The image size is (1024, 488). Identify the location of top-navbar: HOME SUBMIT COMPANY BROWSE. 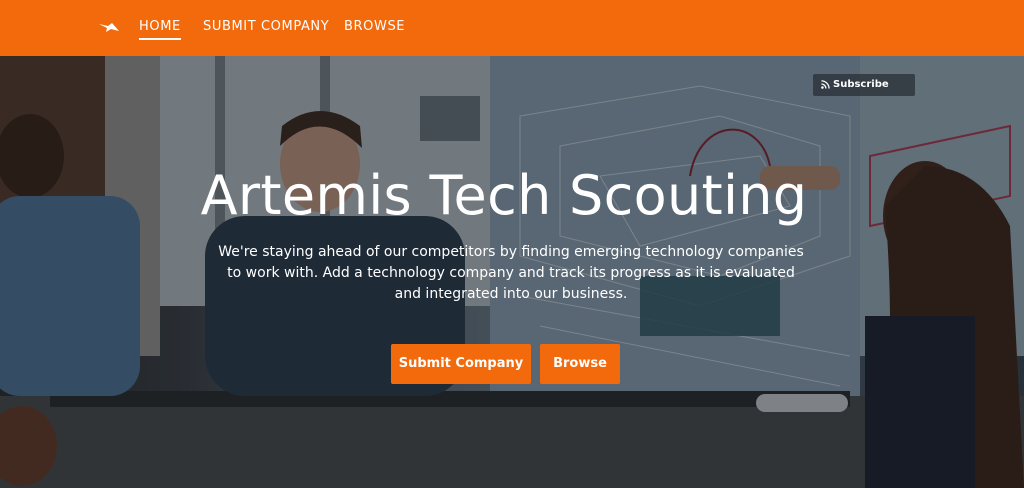
(512, 28).